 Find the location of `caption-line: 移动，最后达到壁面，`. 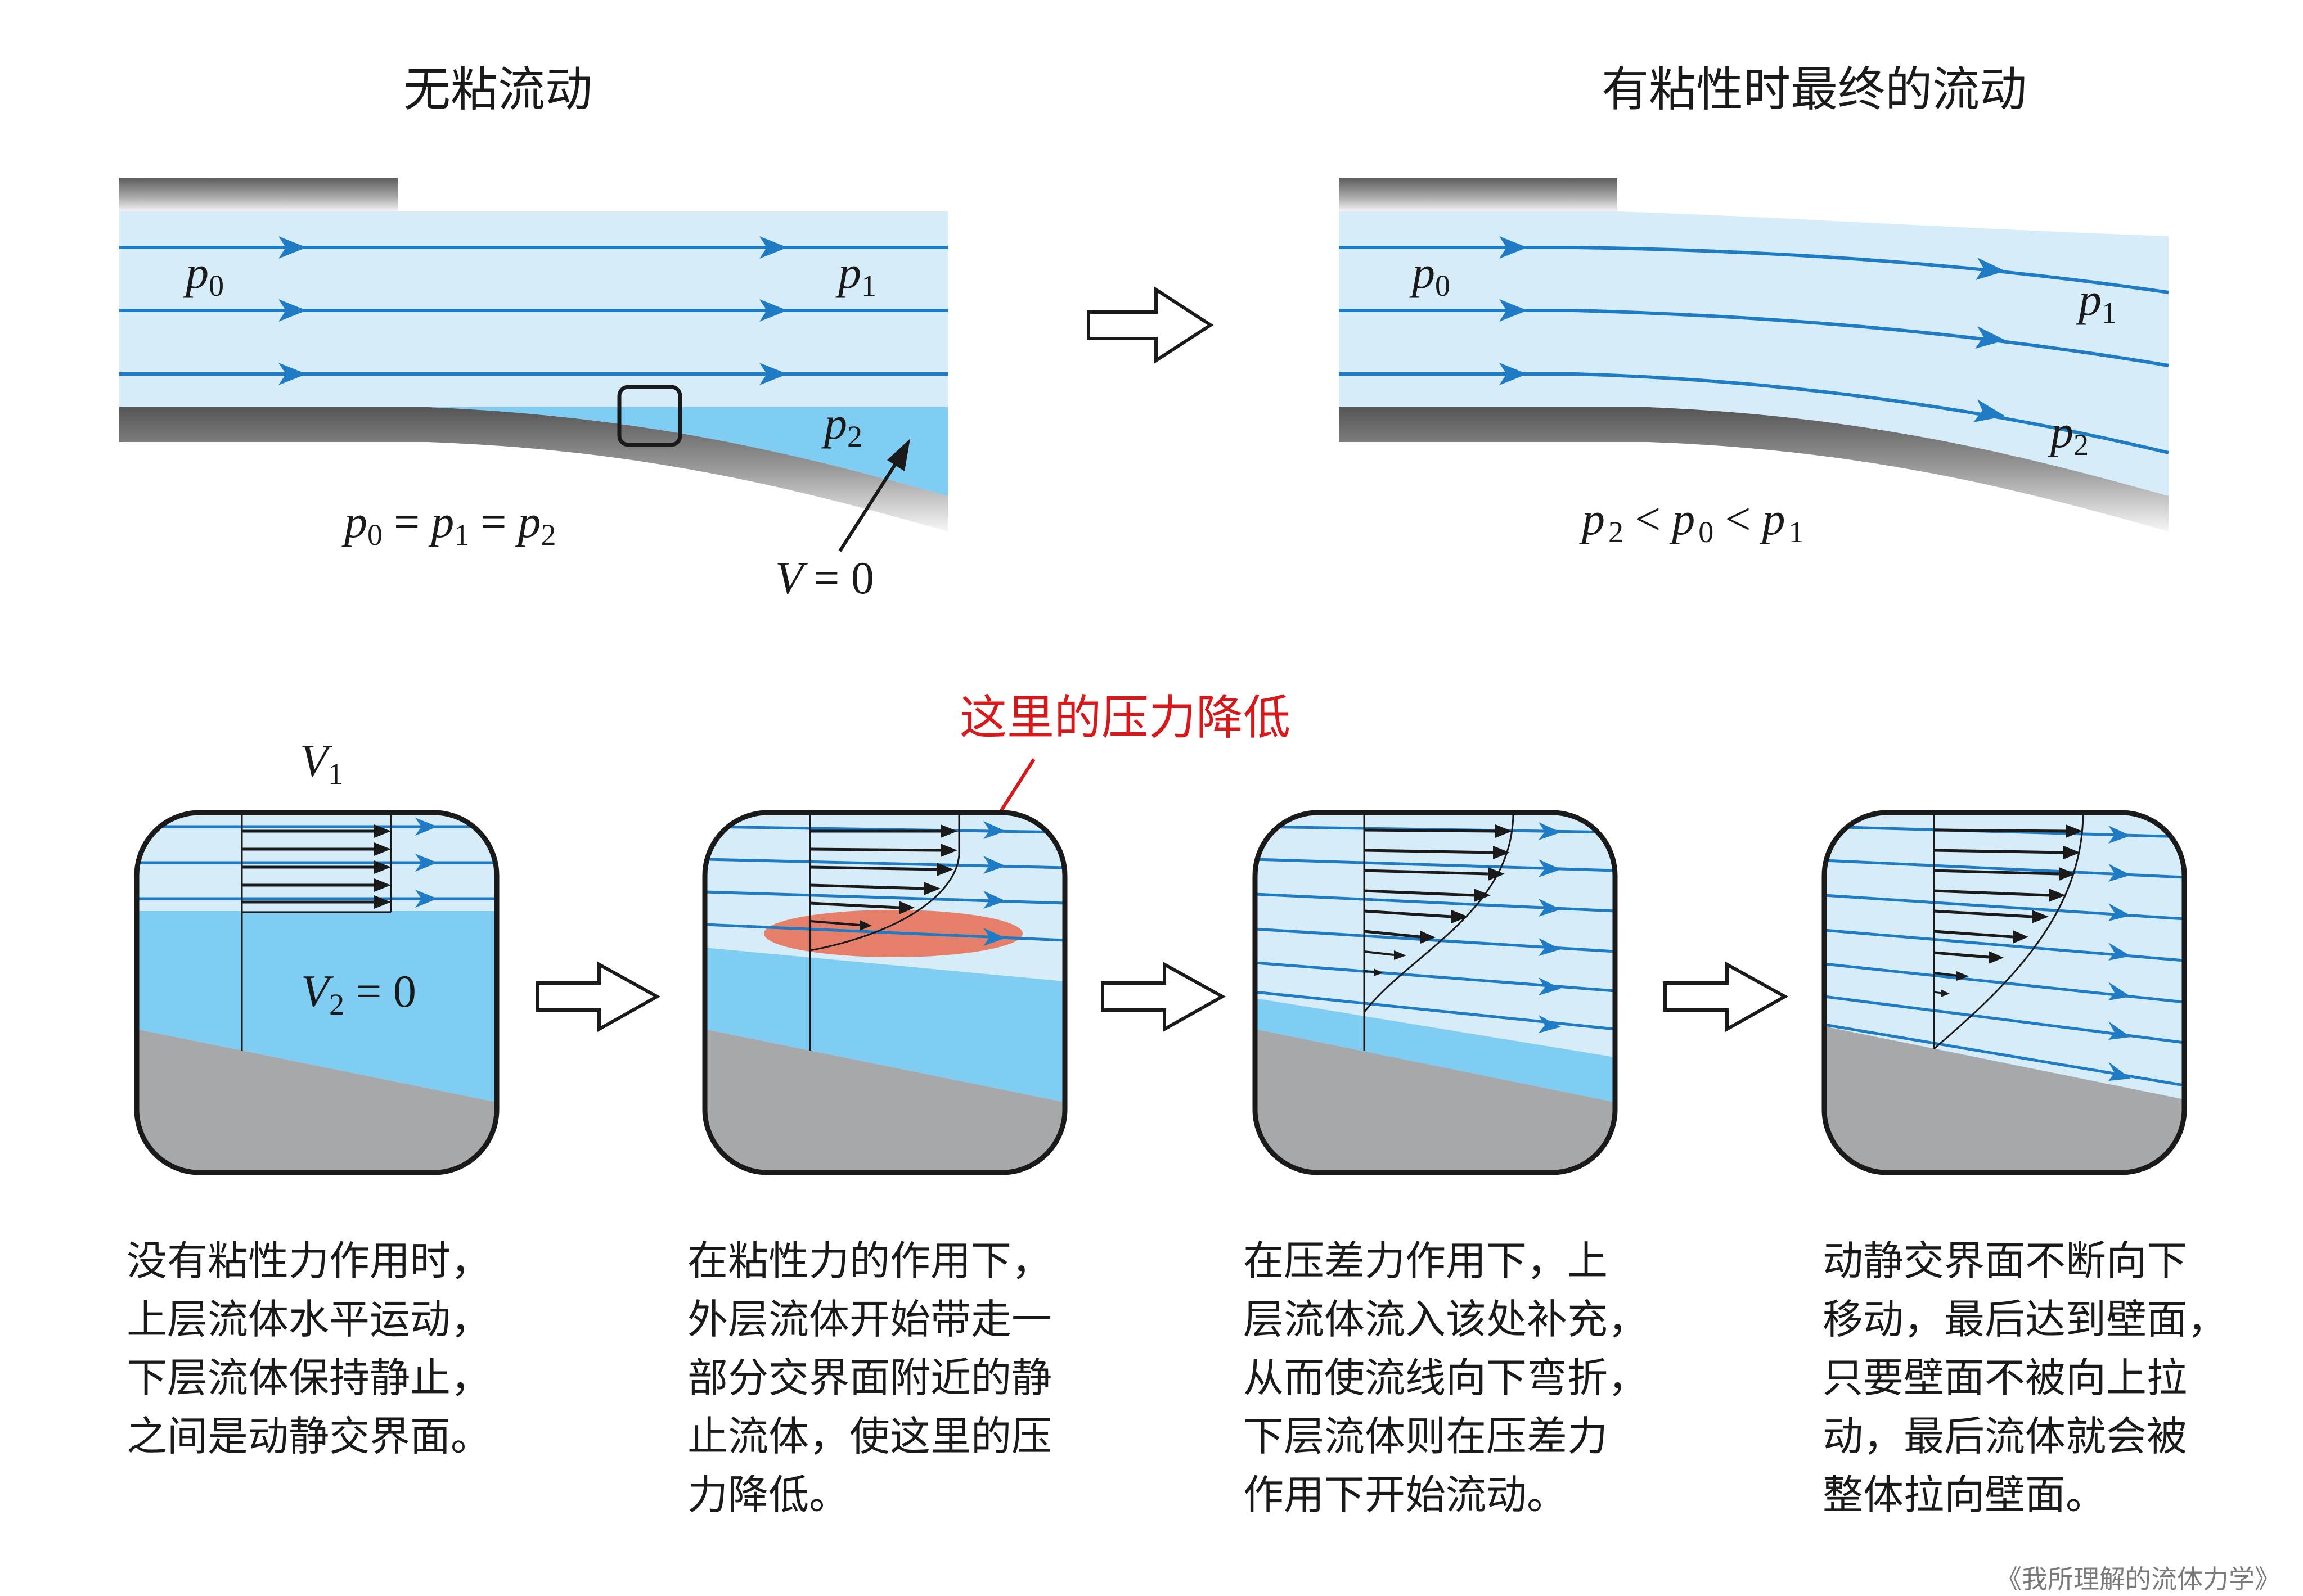

caption-line: 移动，最后达到壁面， is located at coordinates (2025, 1320).